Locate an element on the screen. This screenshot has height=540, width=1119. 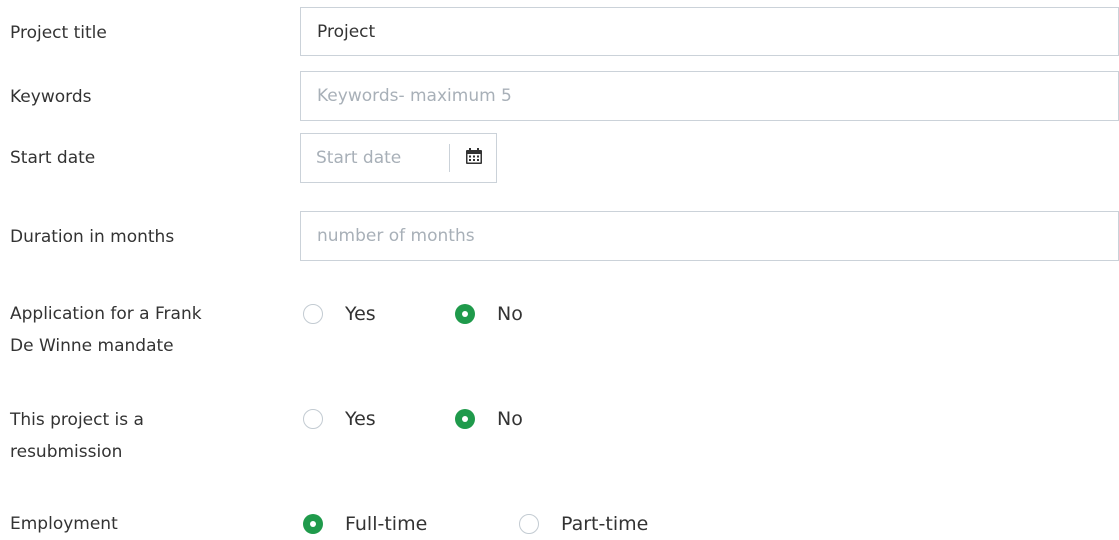
resubmission-label-line1: This project is a is located at coordinates (77, 420).